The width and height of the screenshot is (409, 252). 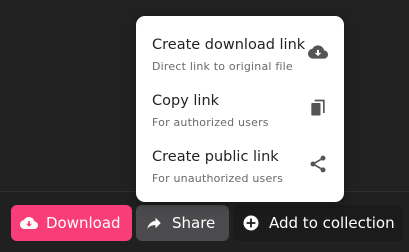 I want to click on share-button: Share, so click(x=182, y=223).